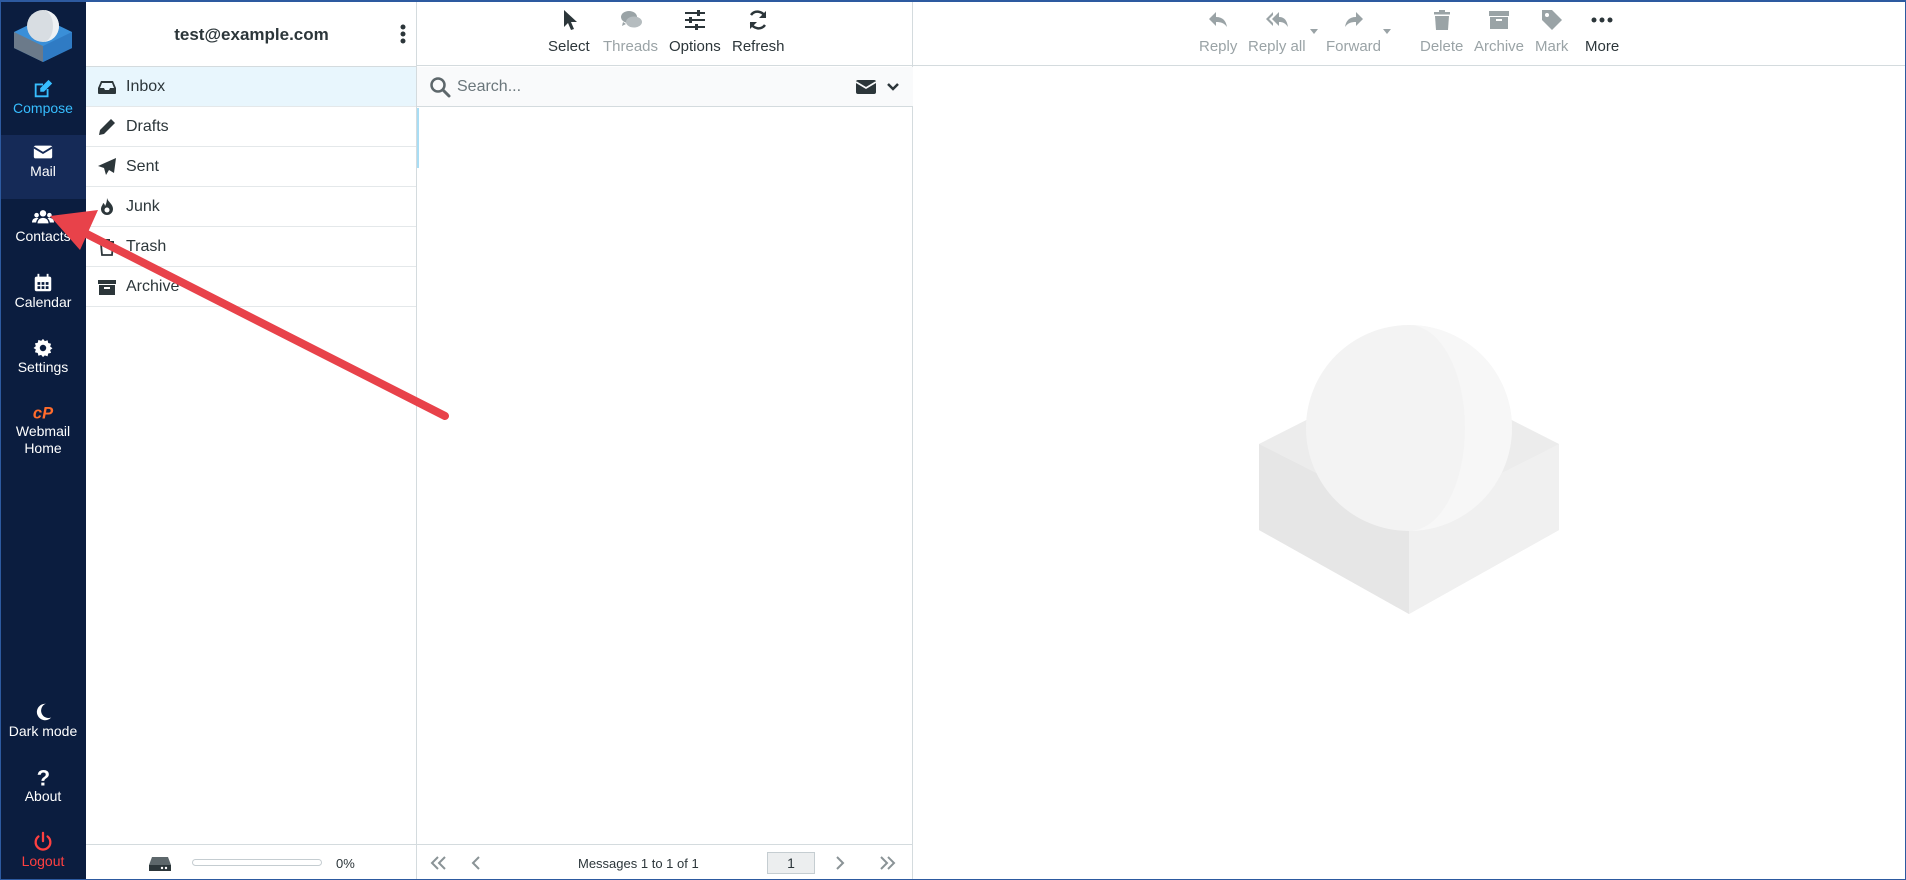 Image resolution: width=1906 pixels, height=880 pixels. I want to click on folder-label: Junk, so click(143, 206).